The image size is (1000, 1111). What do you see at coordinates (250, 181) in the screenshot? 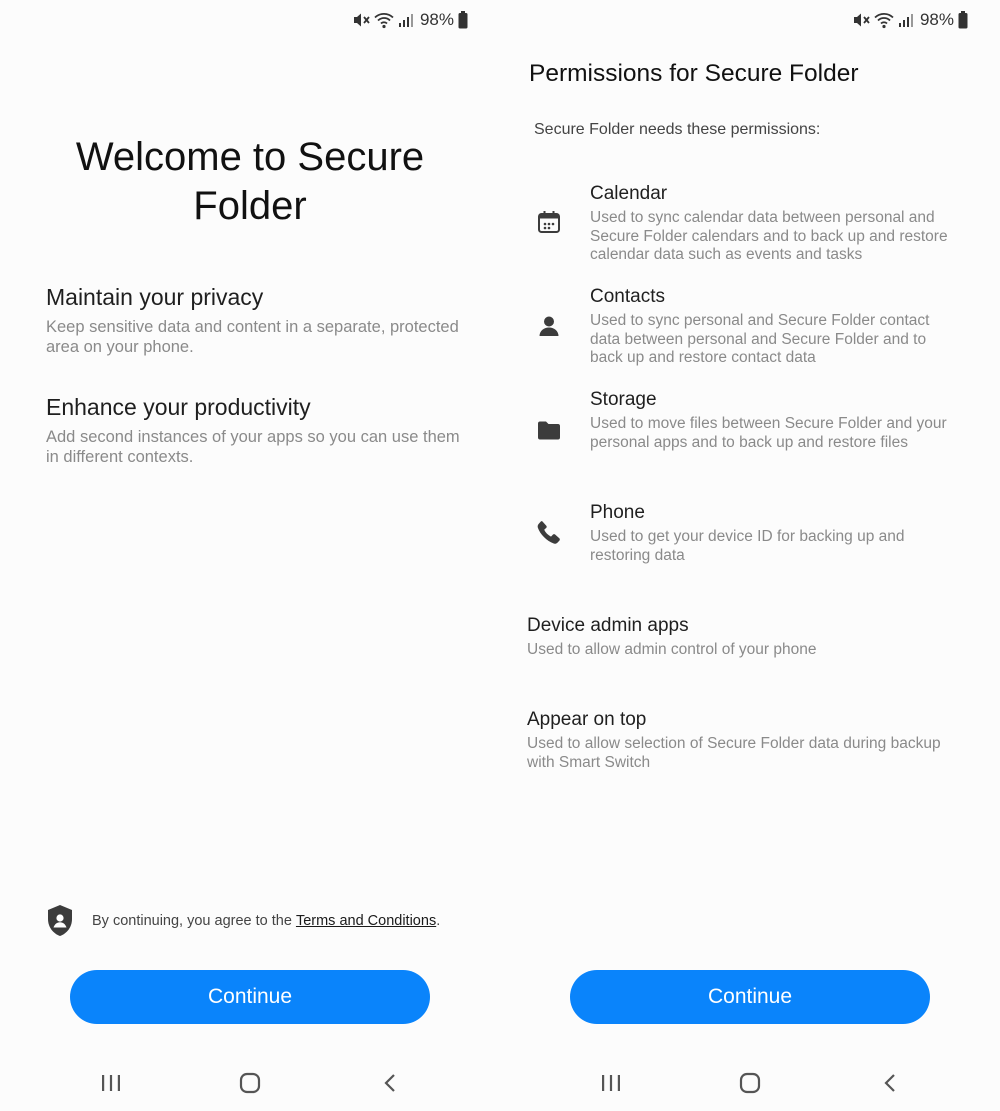
I see `page-title: Welcome to Secure Folder` at bounding box center [250, 181].